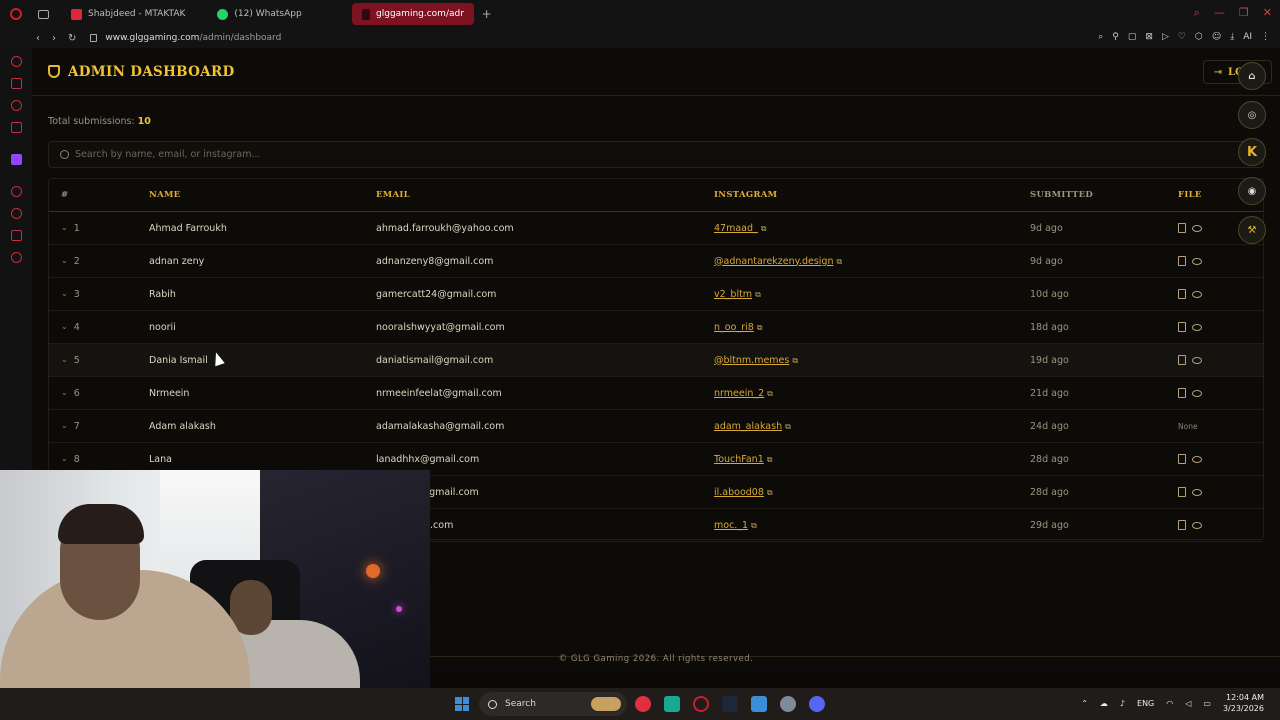  What do you see at coordinates (1216, 37) in the screenshot?
I see `profile-icon: ☺` at bounding box center [1216, 37].